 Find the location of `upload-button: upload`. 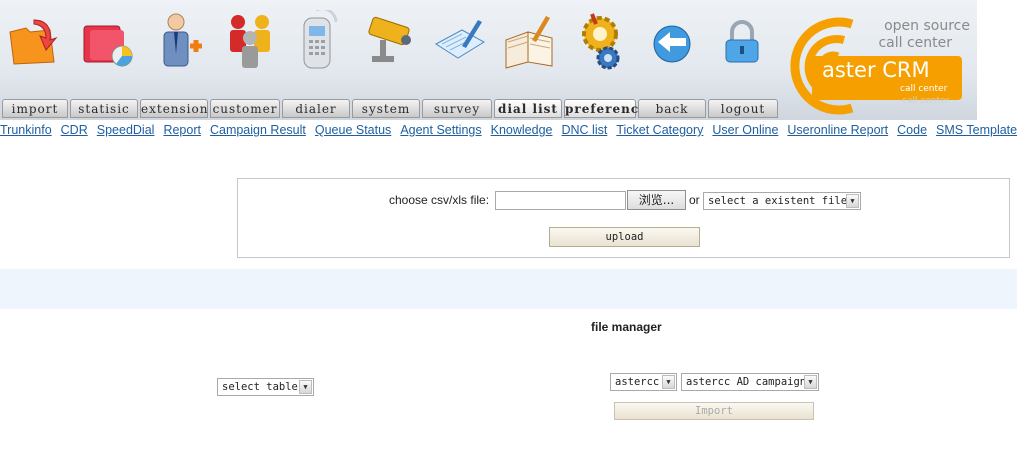

upload-button: upload is located at coordinates (624, 237).